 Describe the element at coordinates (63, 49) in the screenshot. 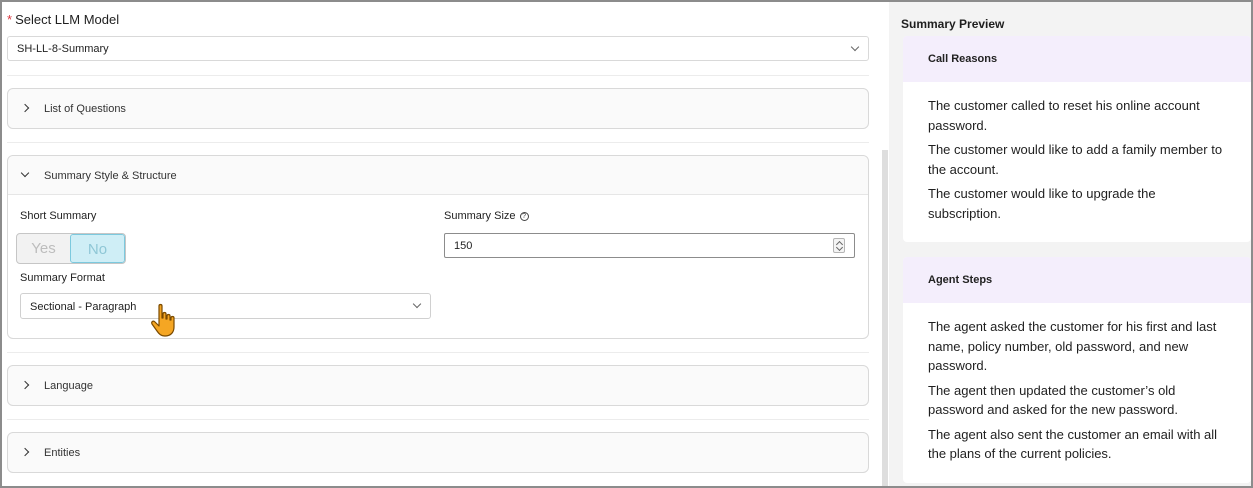

I see `llm-model-value: SH-LL-8-Summary` at that location.